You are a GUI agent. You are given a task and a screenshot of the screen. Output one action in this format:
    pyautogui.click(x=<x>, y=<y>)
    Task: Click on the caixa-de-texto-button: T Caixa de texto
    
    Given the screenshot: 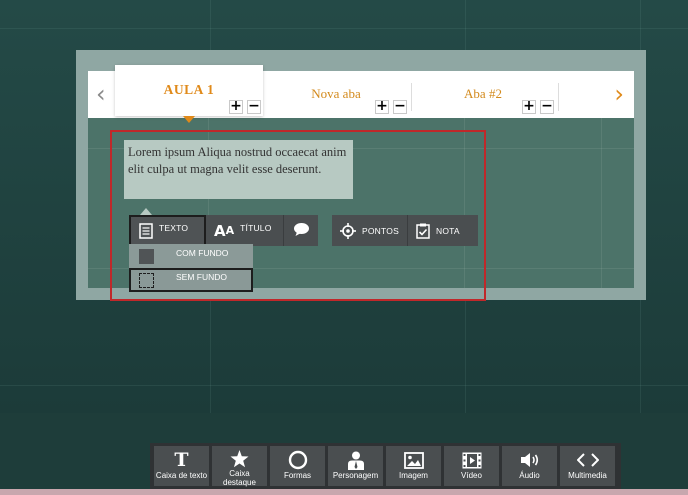 What is the action you would take?
    pyautogui.click(x=181, y=466)
    